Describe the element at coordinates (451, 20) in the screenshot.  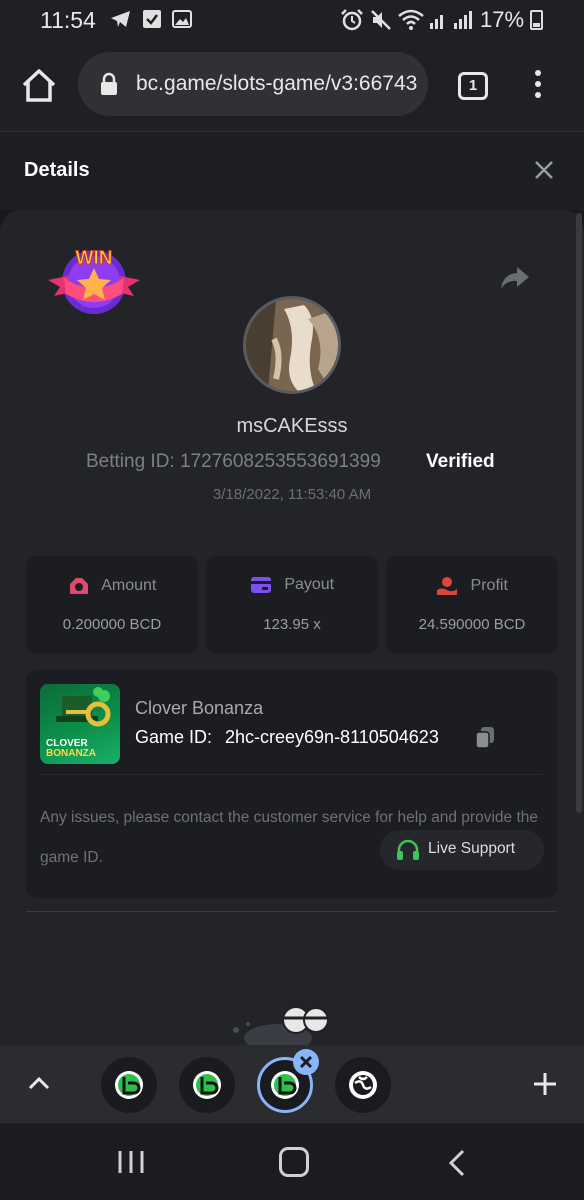
I see `signal-icon` at that location.